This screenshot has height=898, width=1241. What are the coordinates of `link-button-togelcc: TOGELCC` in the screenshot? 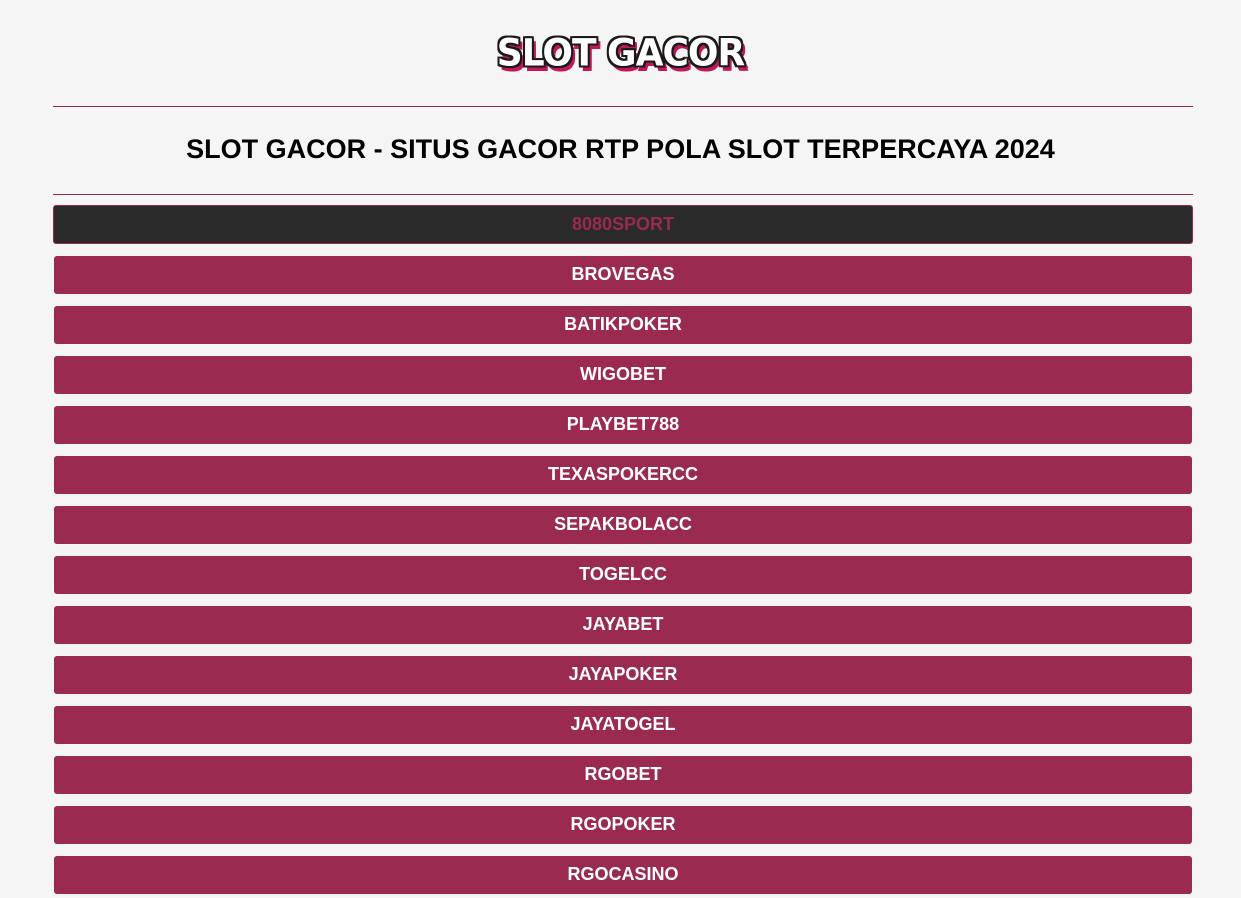 It's located at (623, 575).